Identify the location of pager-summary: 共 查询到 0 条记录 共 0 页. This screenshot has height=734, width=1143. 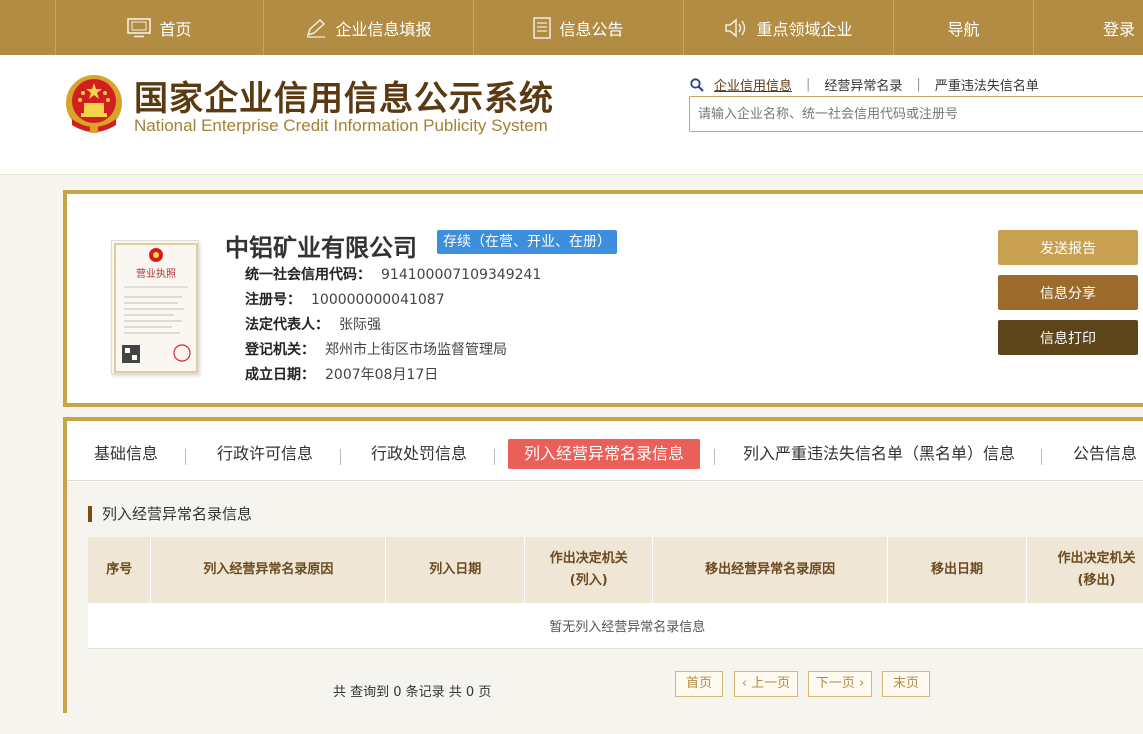
(412, 692).